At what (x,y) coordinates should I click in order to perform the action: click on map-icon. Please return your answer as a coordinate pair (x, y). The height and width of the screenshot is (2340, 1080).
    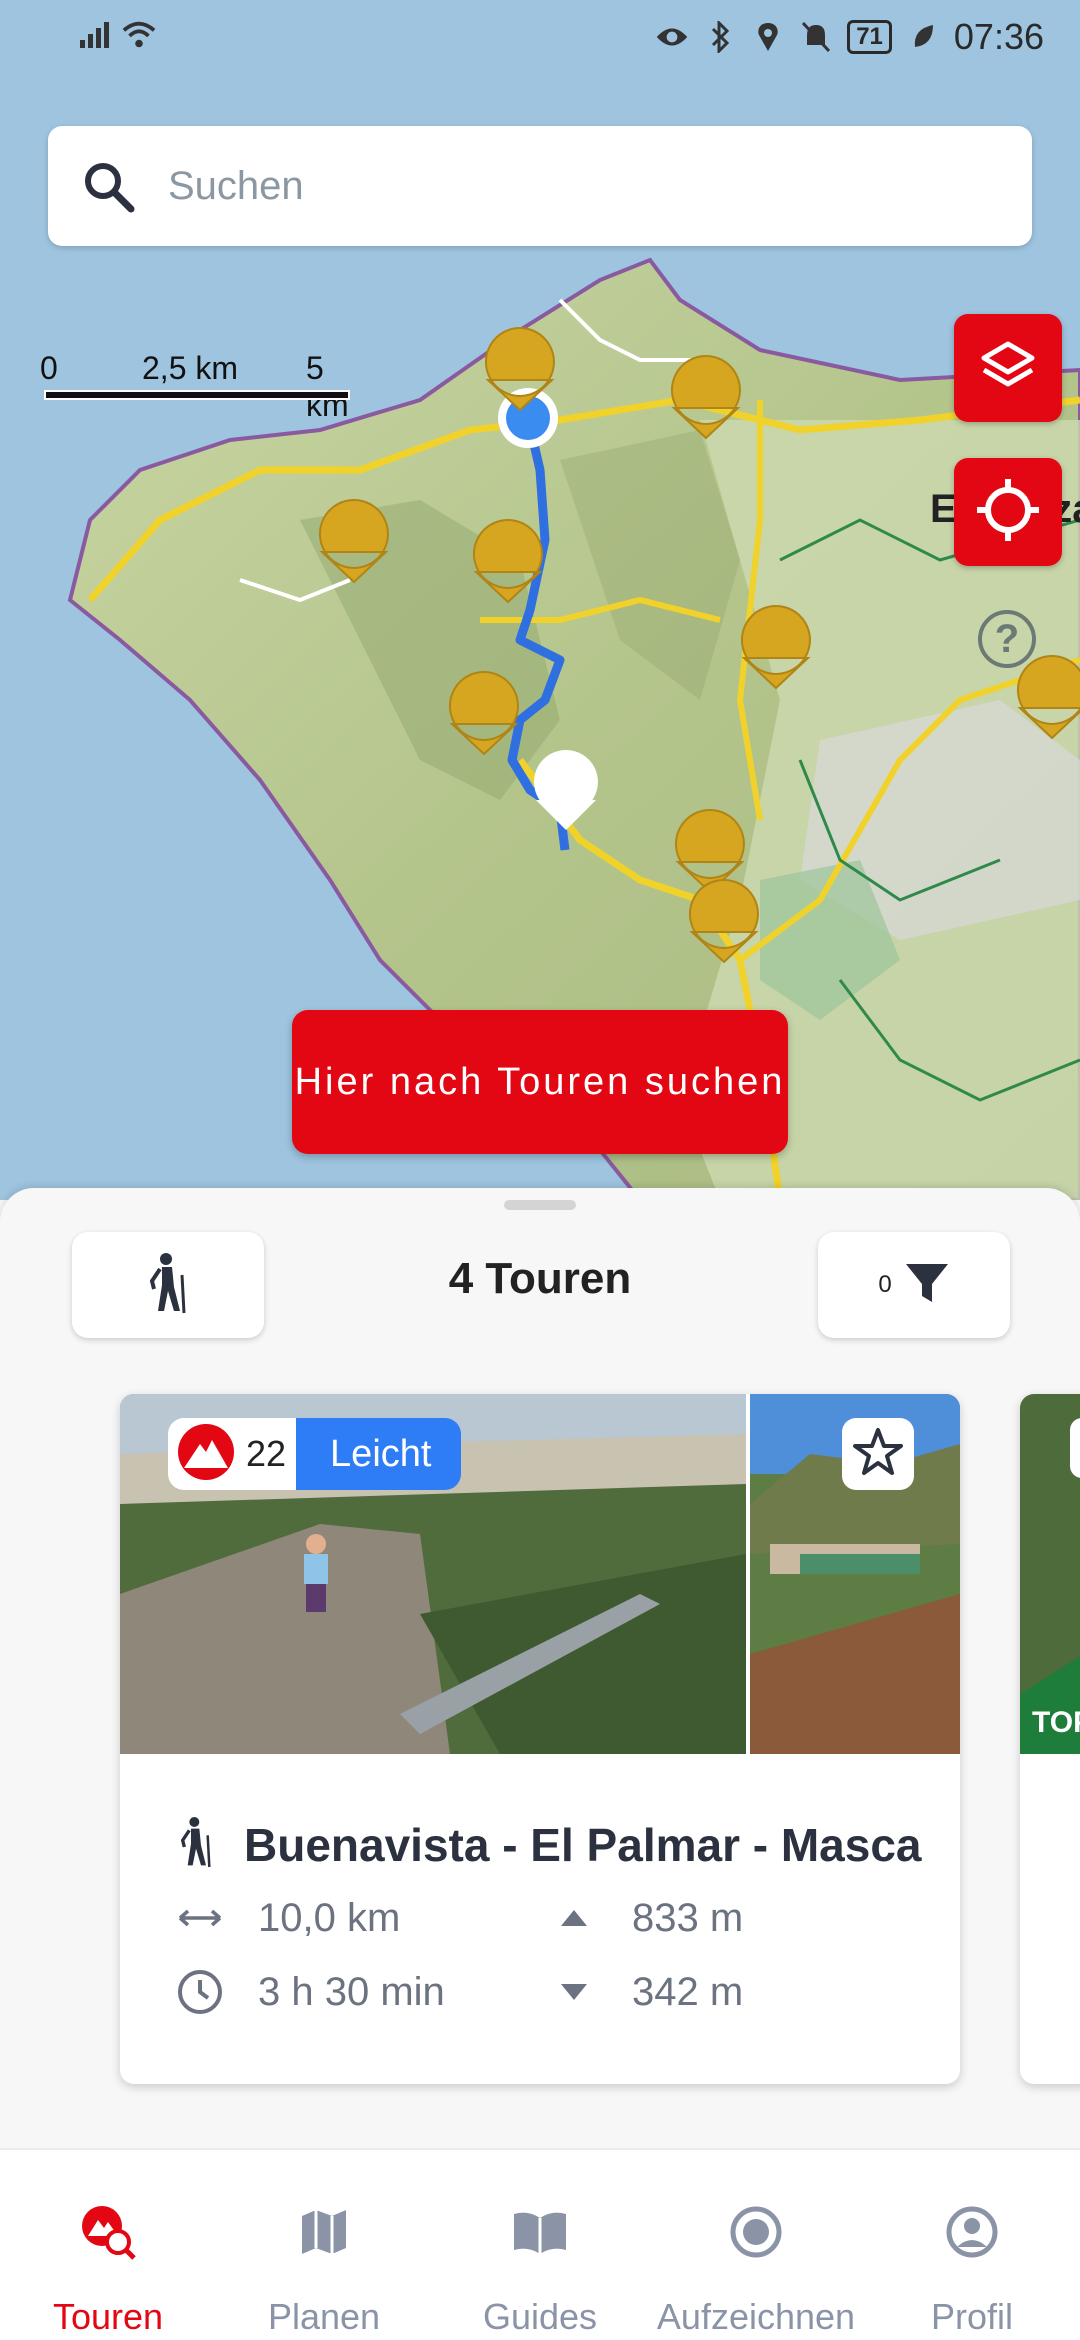
    Looking at the image, I should click on (324, 2232).